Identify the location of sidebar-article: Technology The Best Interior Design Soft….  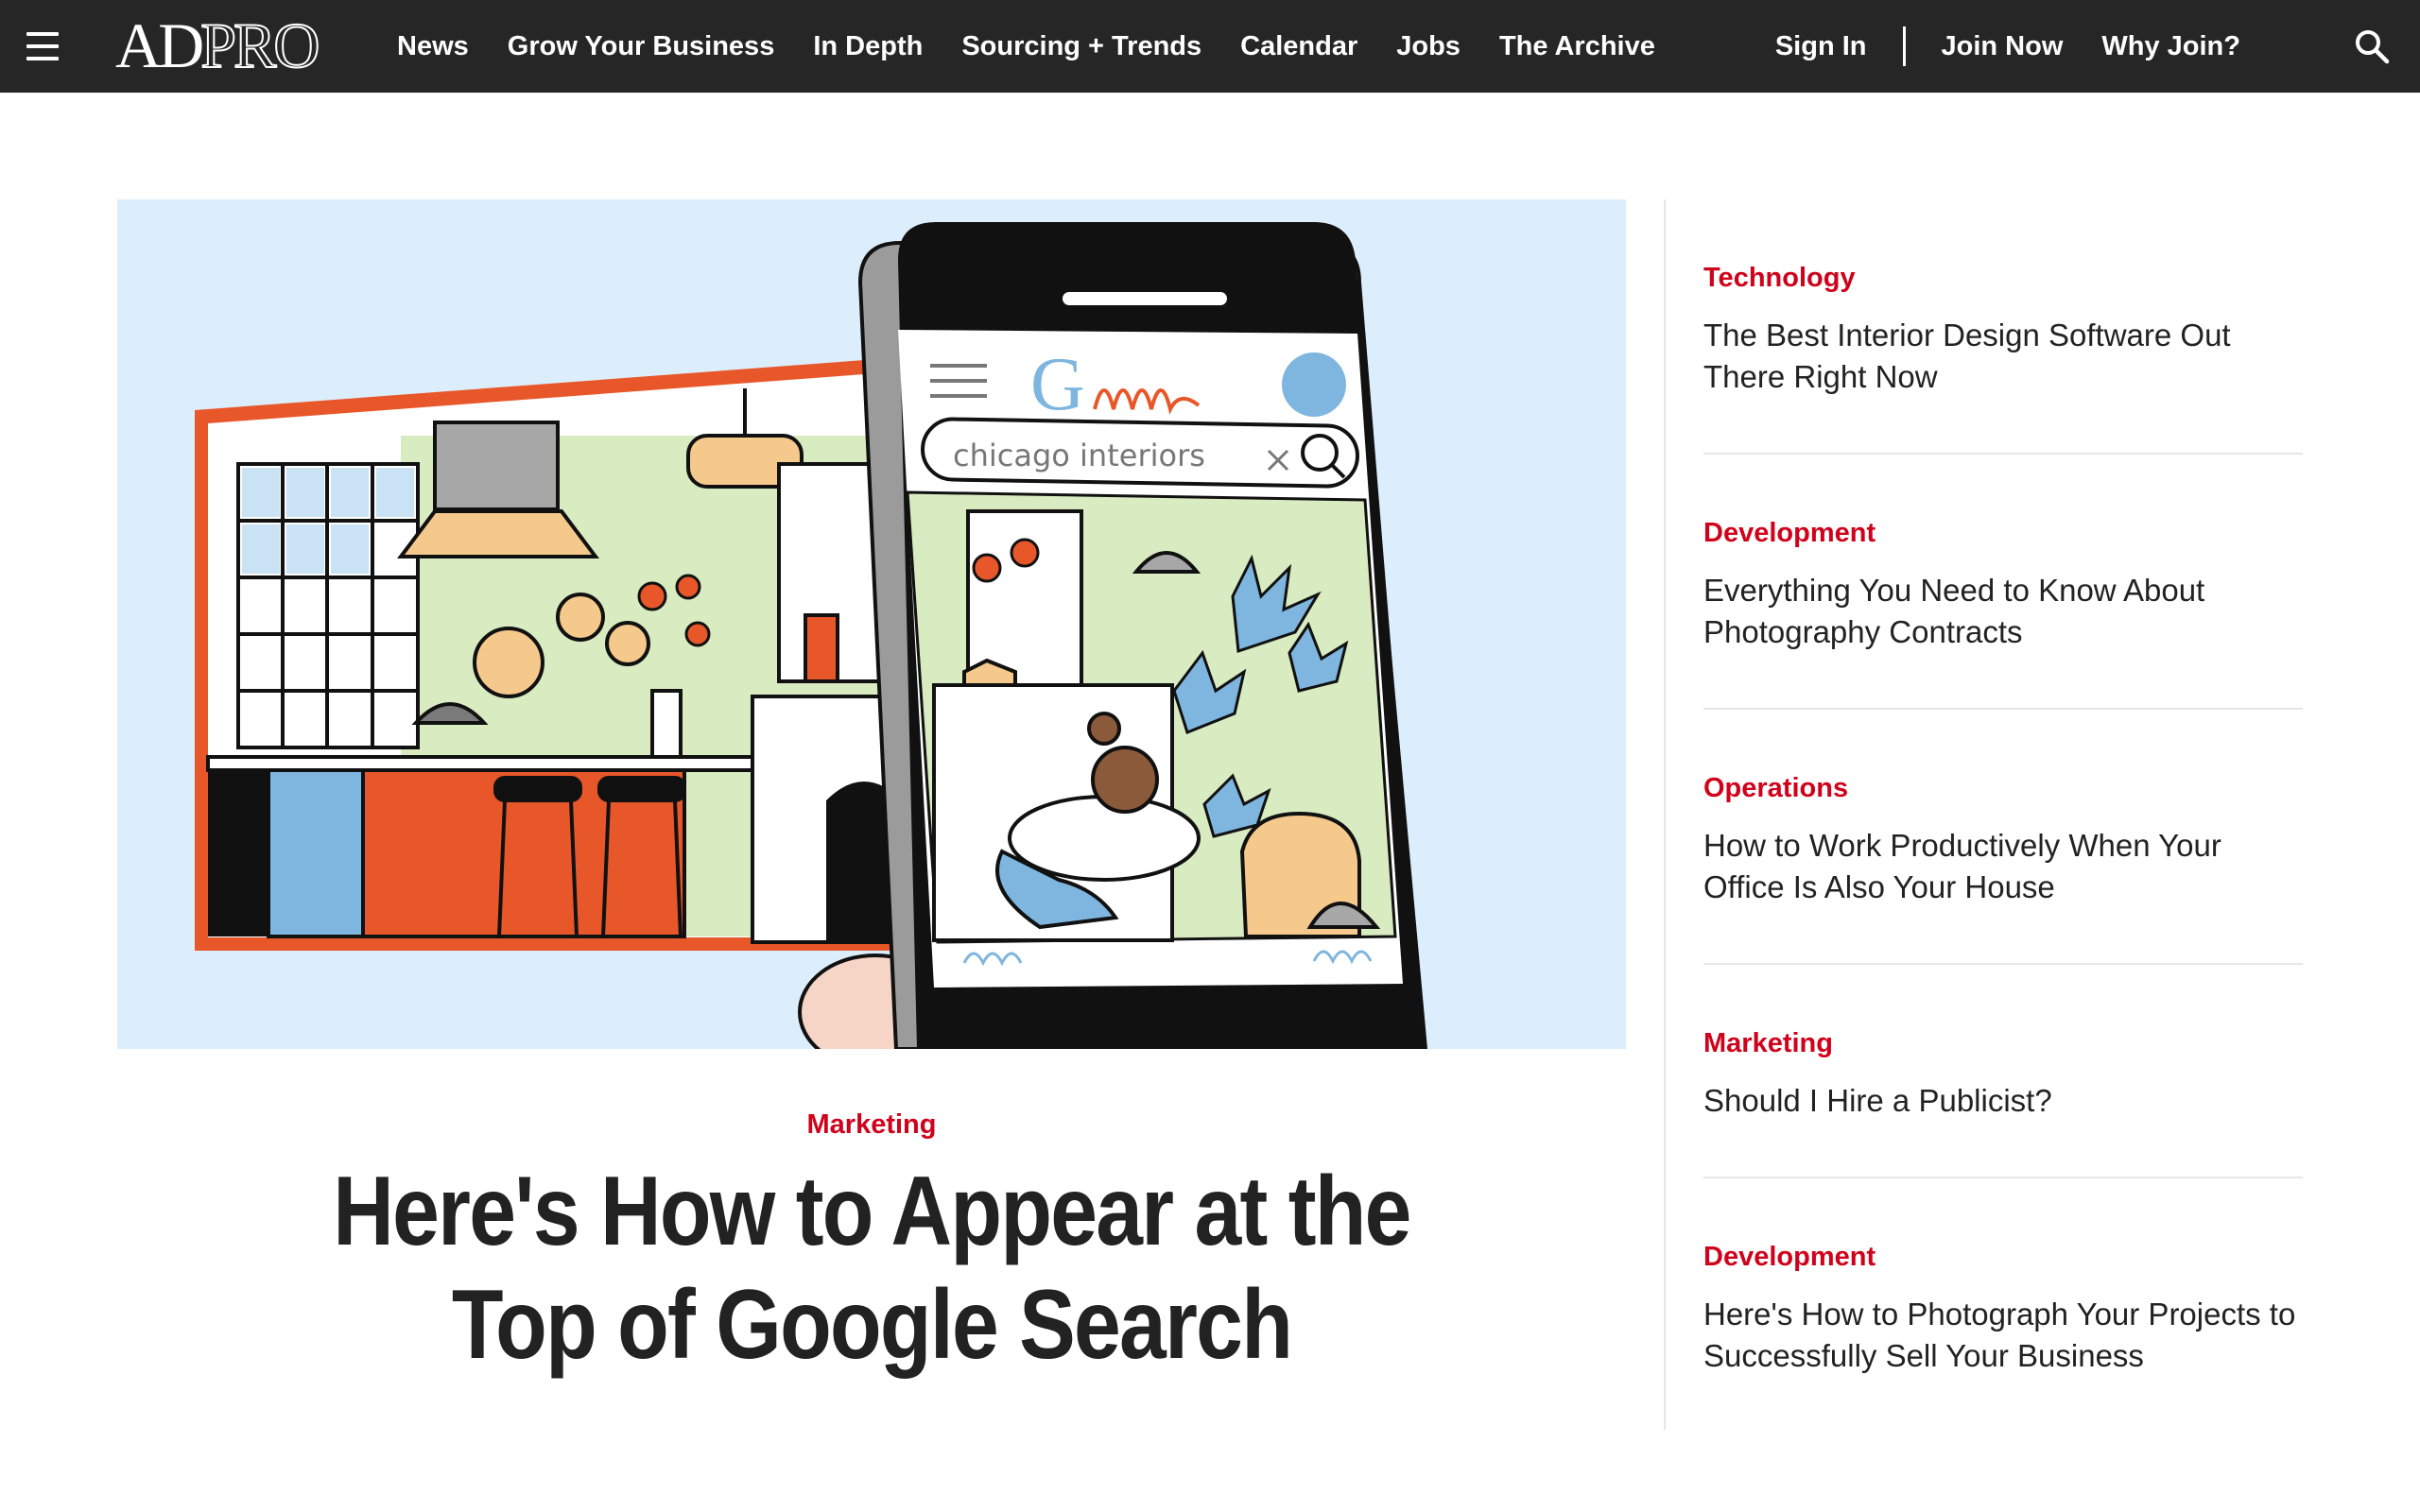
(2003, 327).